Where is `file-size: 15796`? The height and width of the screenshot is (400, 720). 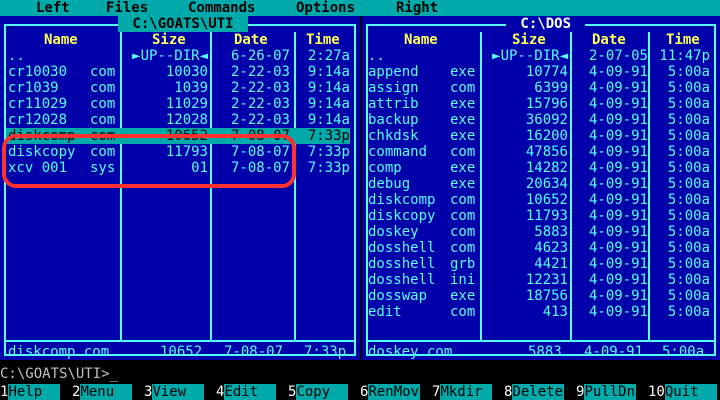
file-size: 15796 is located at coordinates (546, 104).